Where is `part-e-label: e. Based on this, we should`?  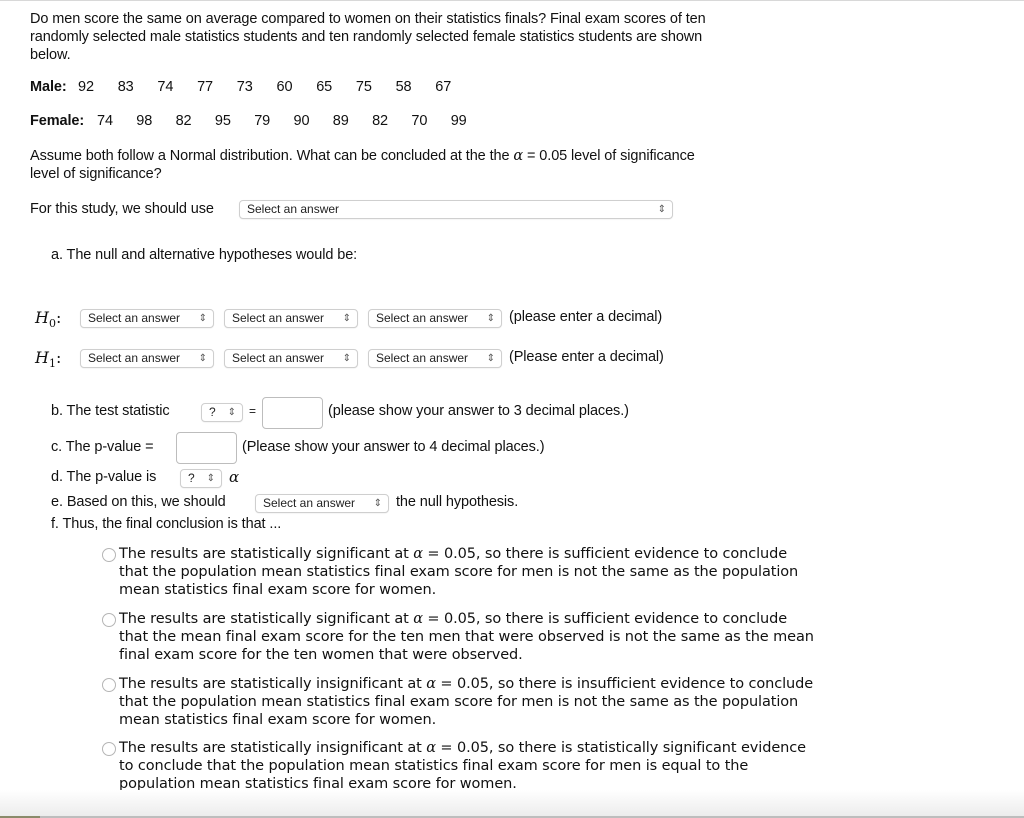
part-e-label: e. Based on this, we should is located at coordinates (138, 502).